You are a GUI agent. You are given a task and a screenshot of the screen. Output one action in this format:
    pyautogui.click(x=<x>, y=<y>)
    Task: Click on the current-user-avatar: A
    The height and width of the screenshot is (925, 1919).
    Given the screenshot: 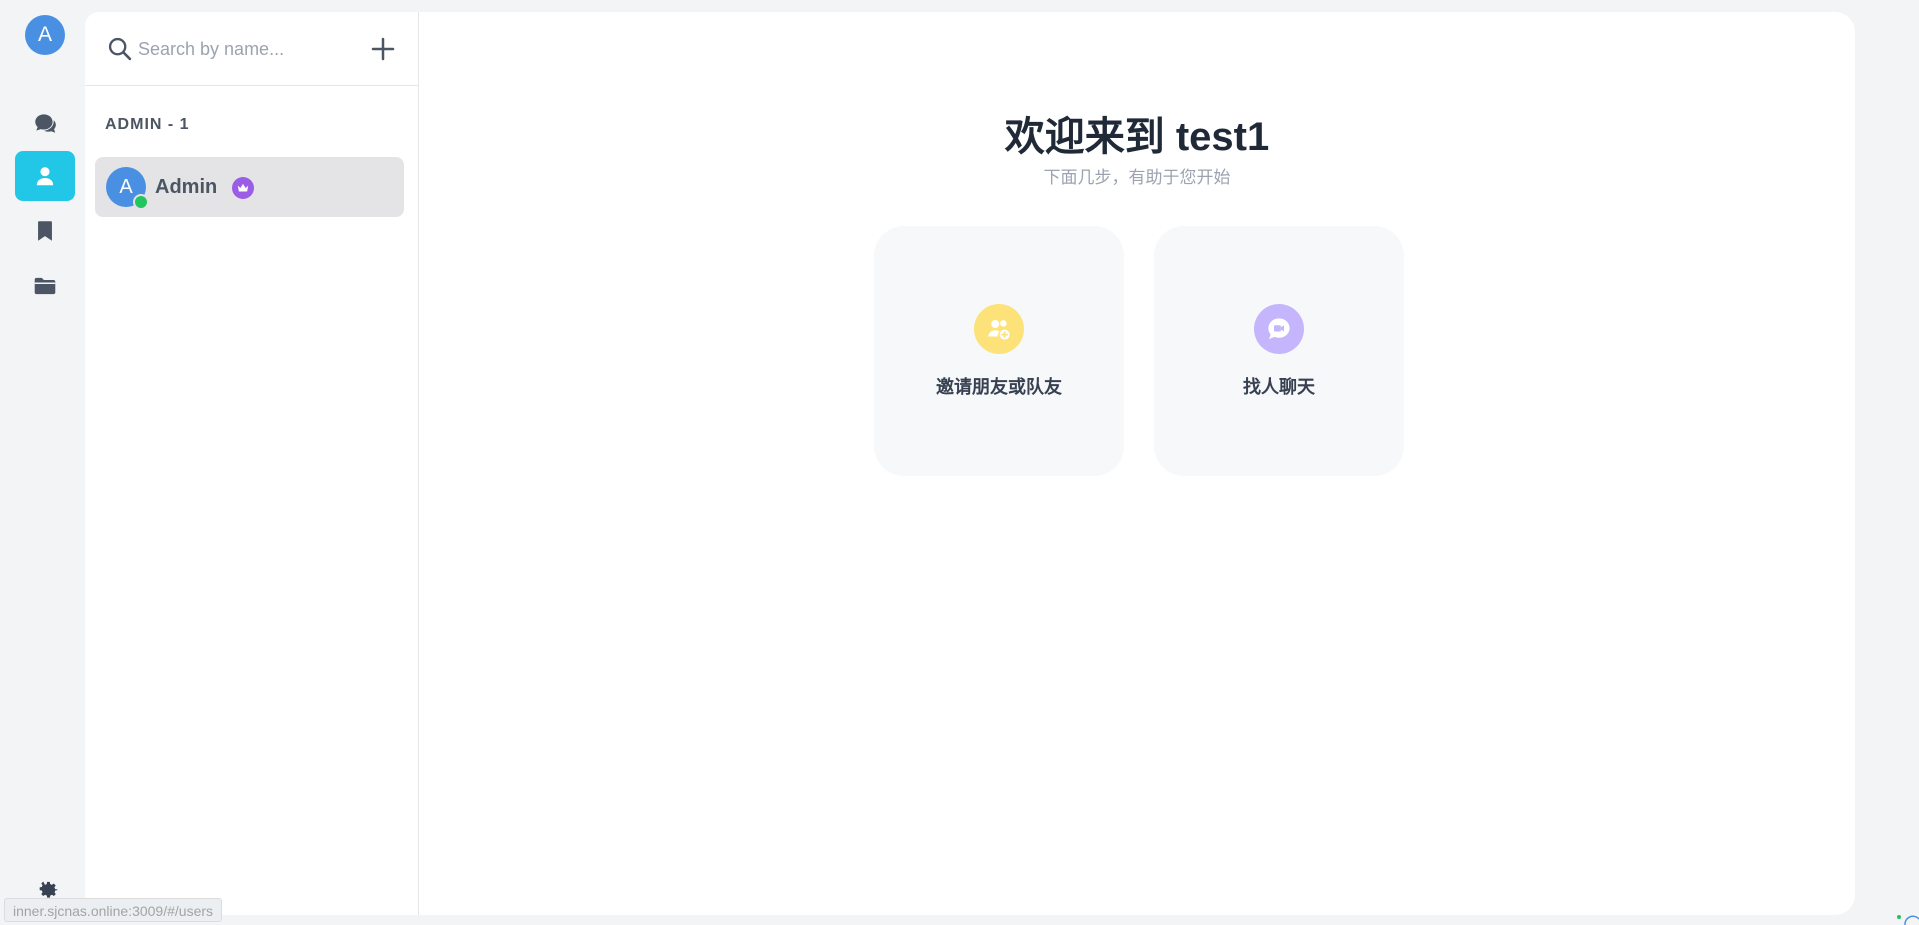 What is the action you would take?
    pyautogui.click(x=45, y=35)
    